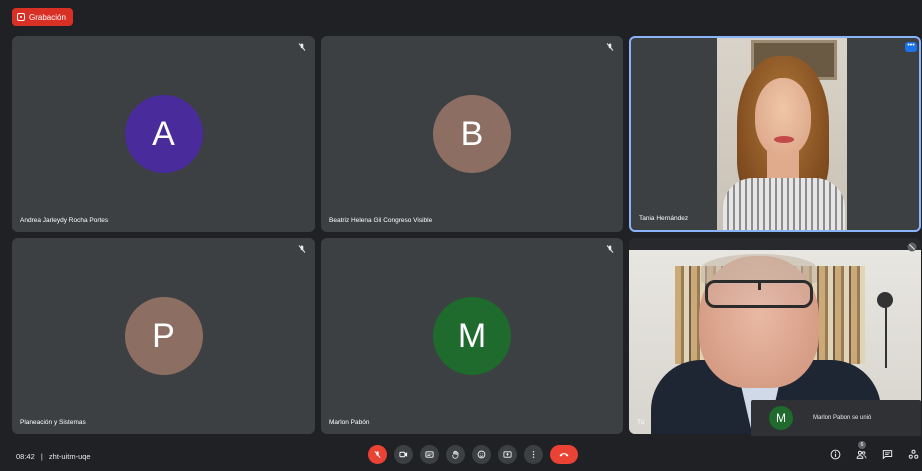 This screenshot has width=922, height=471. I want to click on avatar: P, so click(163, 336).